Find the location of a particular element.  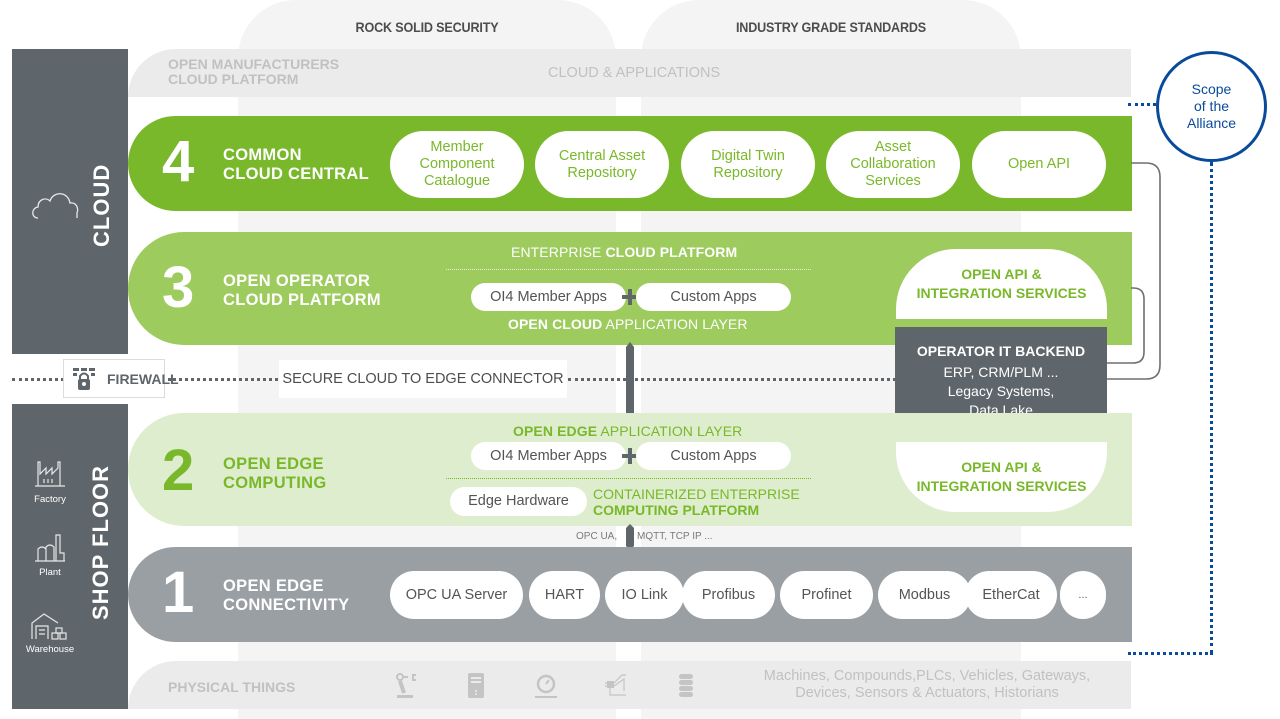

plant-label: Plant is located at coordinates (50, 572).